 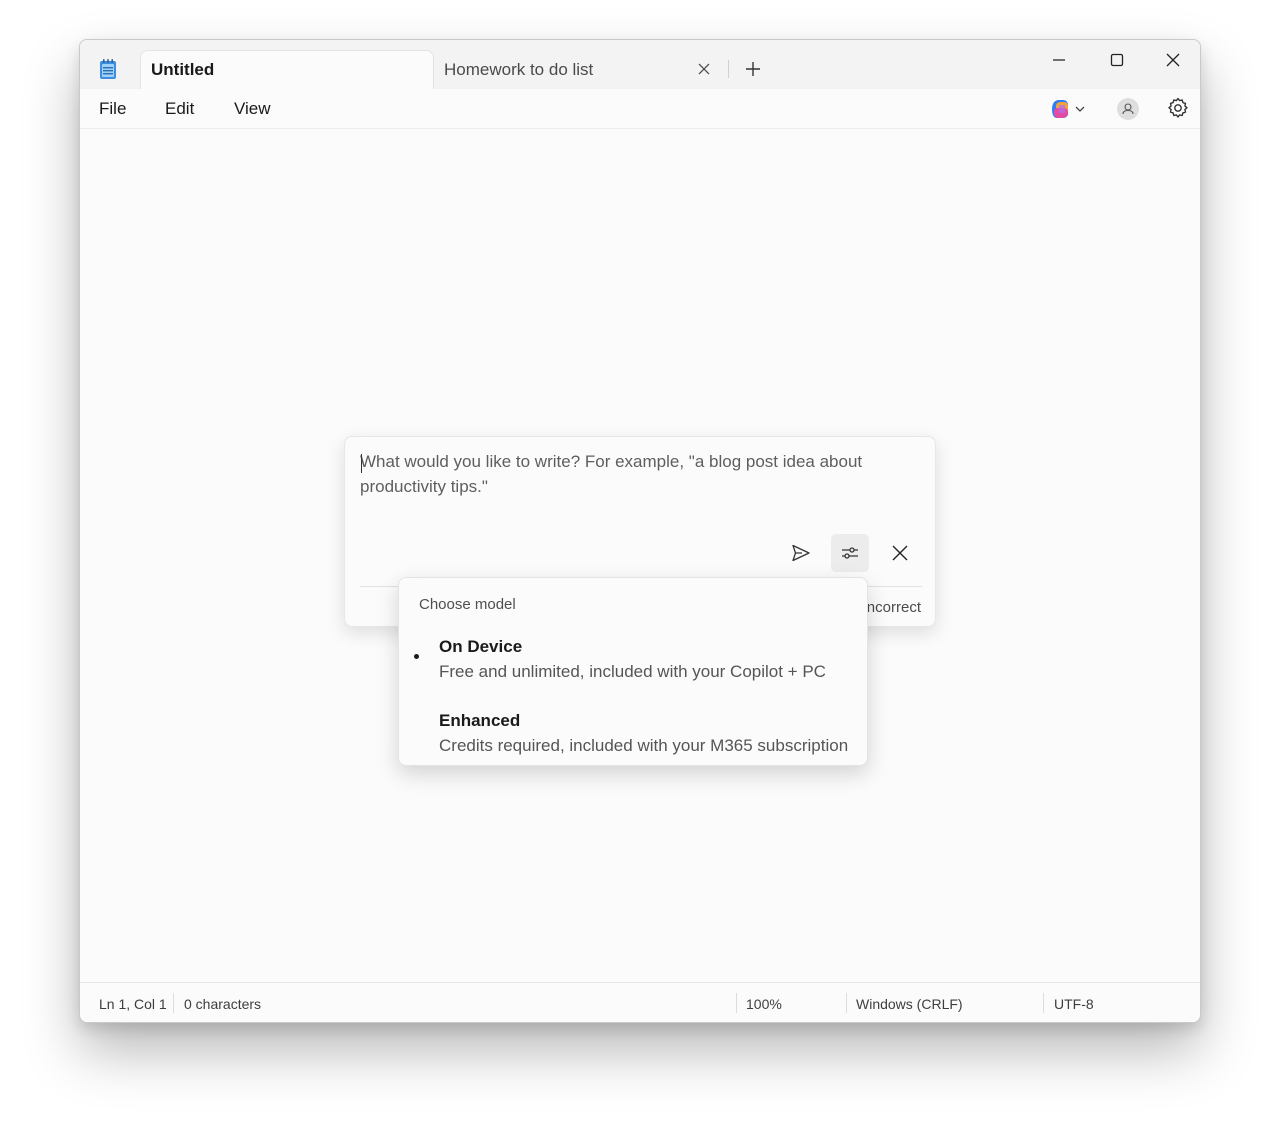 I want to click on model-options-button, so click(x=850, y=553).